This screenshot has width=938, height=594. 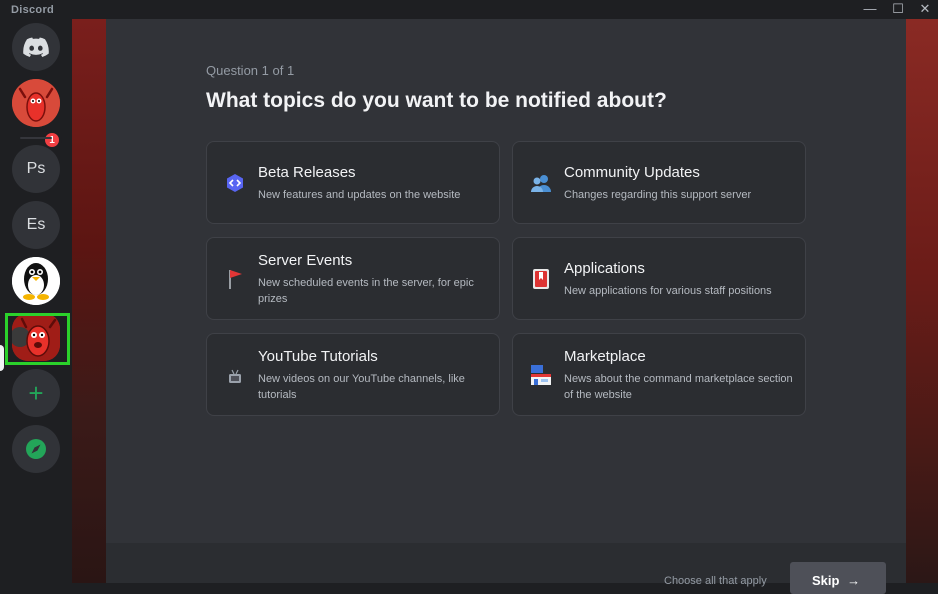 What do you see at coordinates (924, 9) in the screenshot?
I see `close-button: ✕` at bounding box center [924, 9].